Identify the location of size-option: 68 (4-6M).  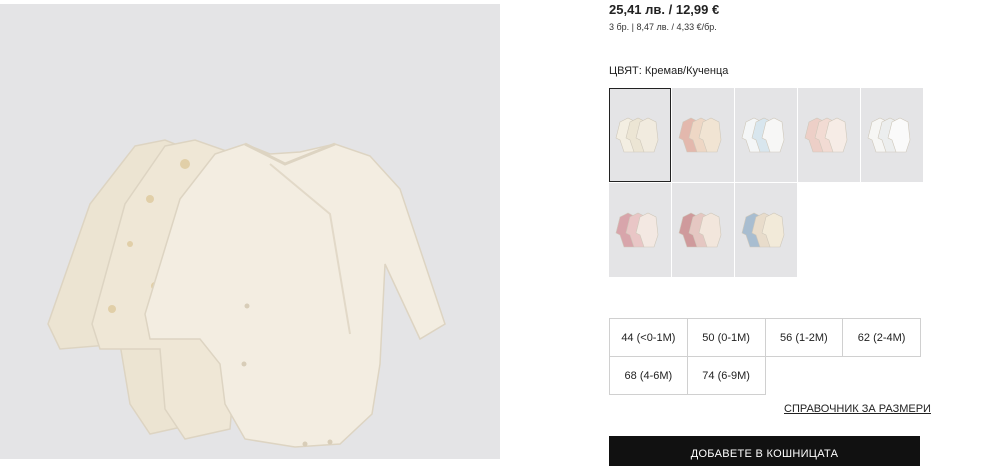
(649, 376).